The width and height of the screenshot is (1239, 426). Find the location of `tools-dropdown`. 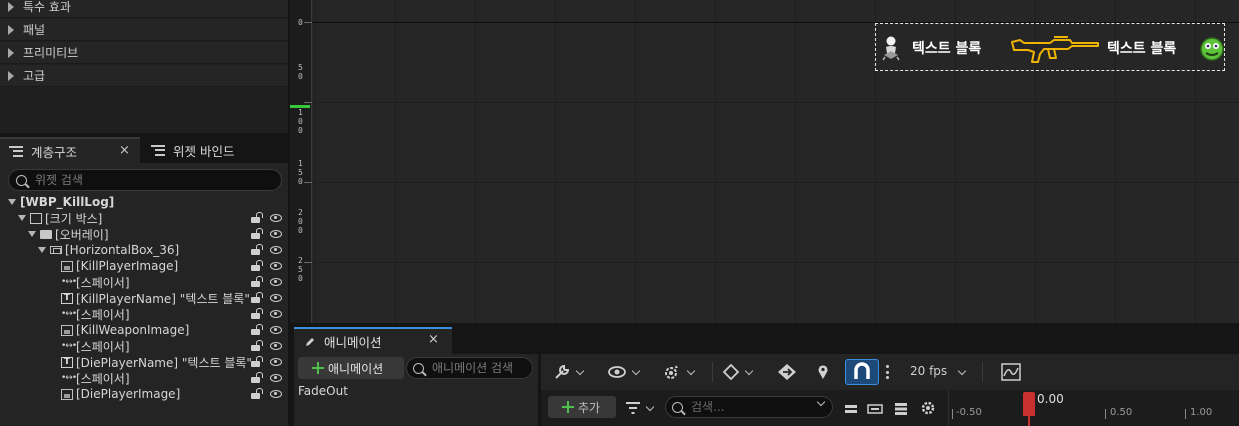

tools-dropdown is located at coordinates (569, 372).